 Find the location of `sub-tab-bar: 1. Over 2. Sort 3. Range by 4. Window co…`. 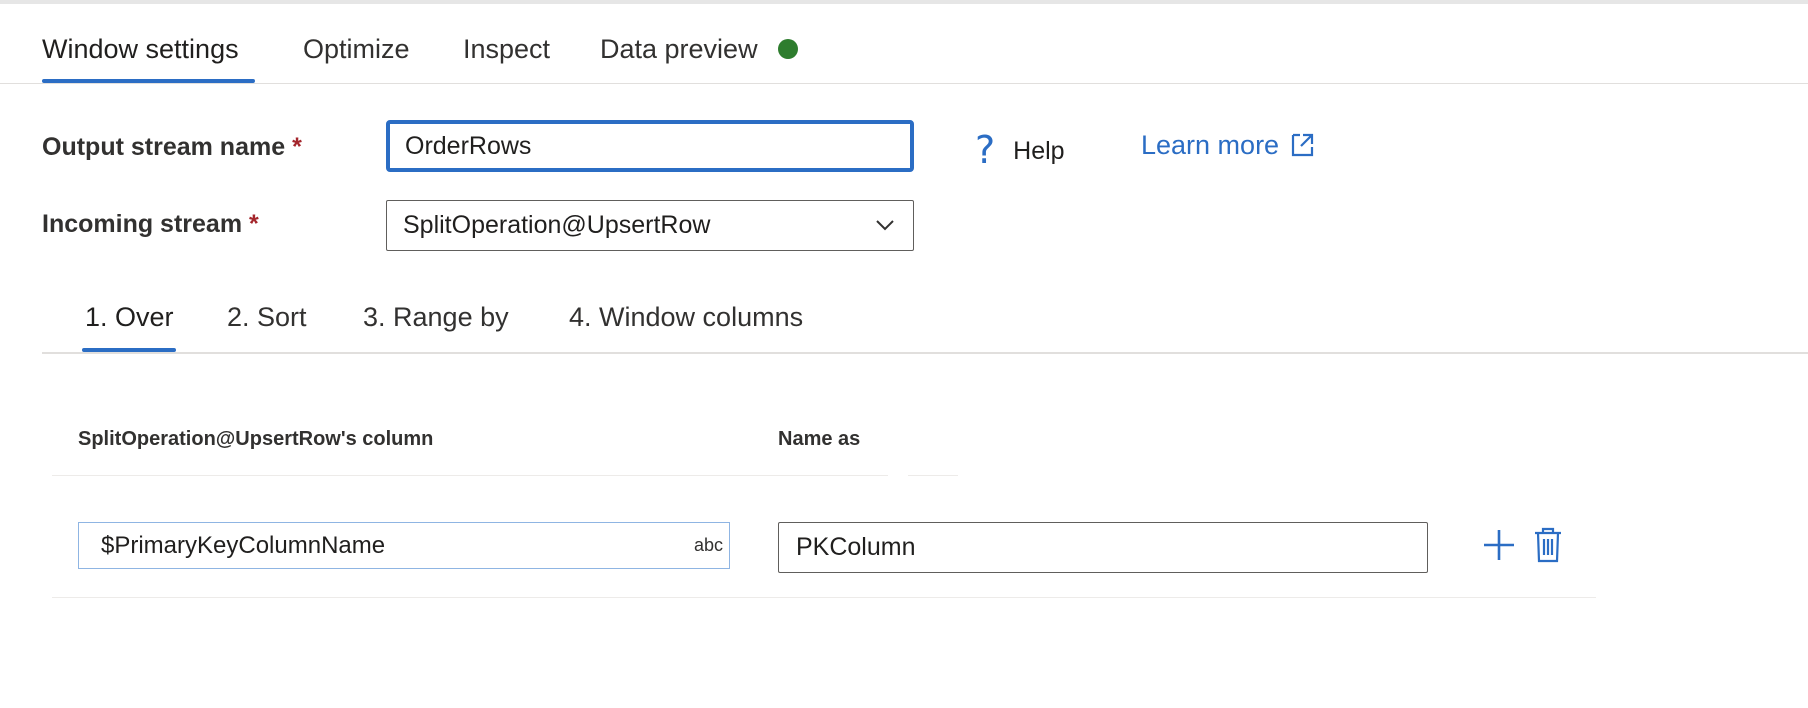

sub-tab-bar: 1. Over 2. Sort 3. Range by 4. Window co… is located at coordinates (925, 322).